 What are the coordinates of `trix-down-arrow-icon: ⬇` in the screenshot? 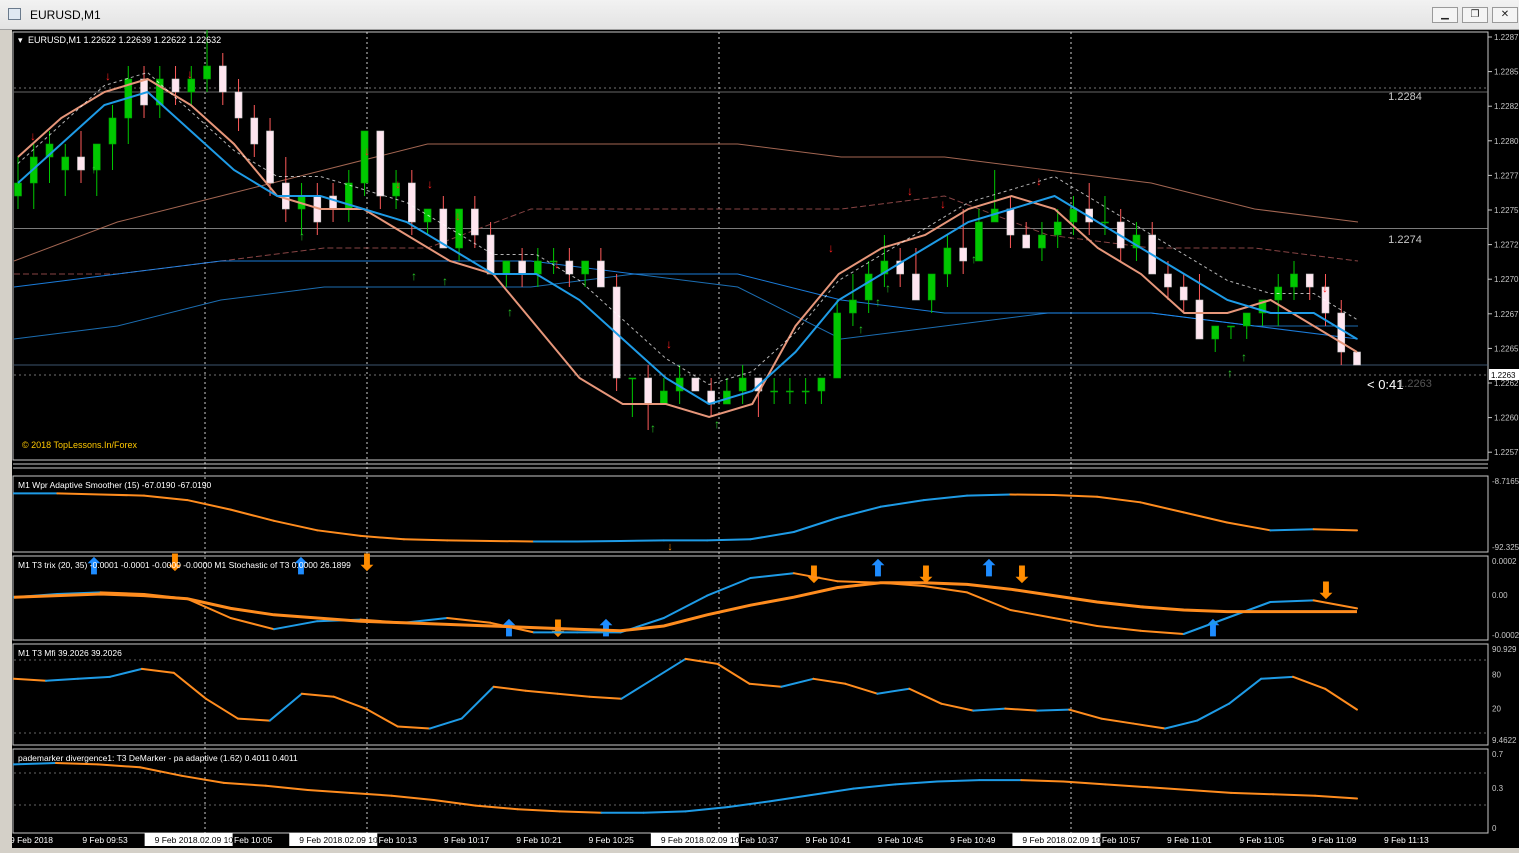 It's located at (814, 574).